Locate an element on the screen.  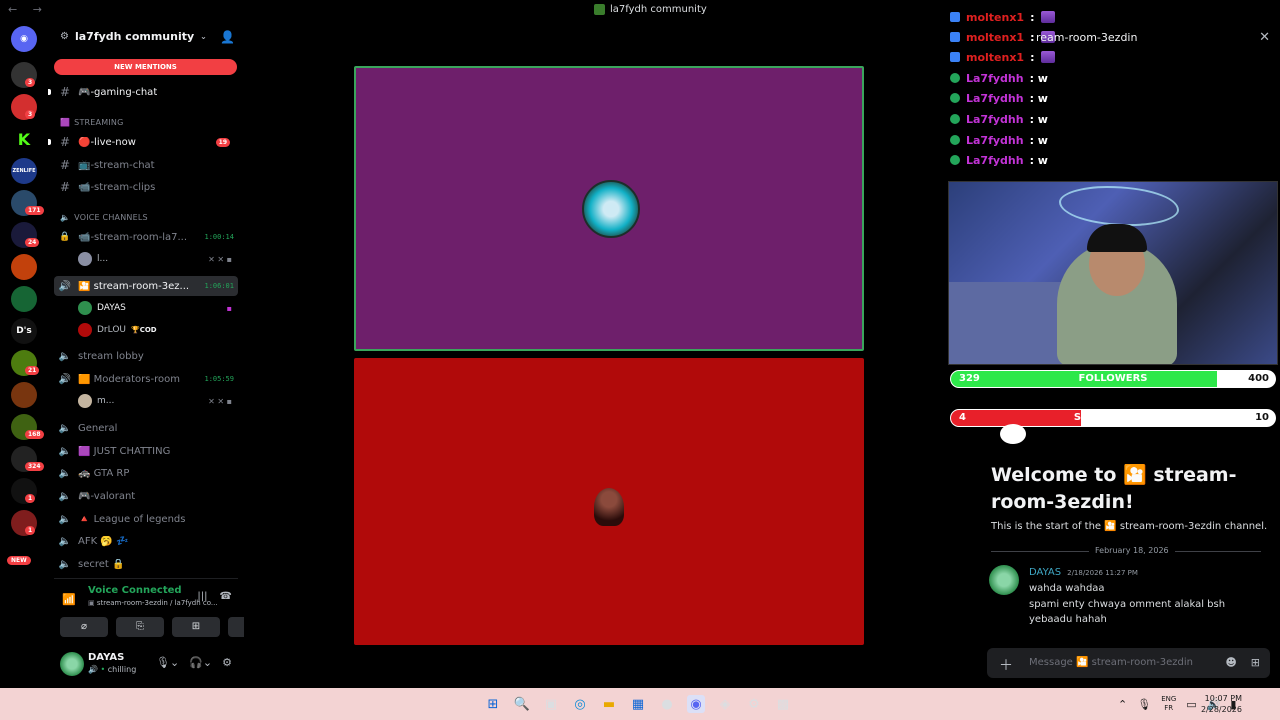
channel-stream-chat: # 📺-stream-chat is located at coordinates (146, 165).